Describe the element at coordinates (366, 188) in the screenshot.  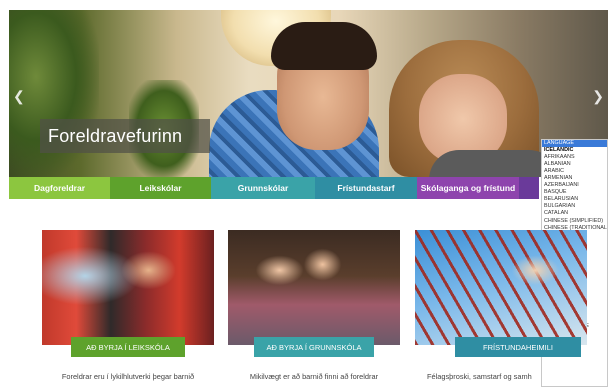
I see `nav-tab: Frístundastarf` at that location.